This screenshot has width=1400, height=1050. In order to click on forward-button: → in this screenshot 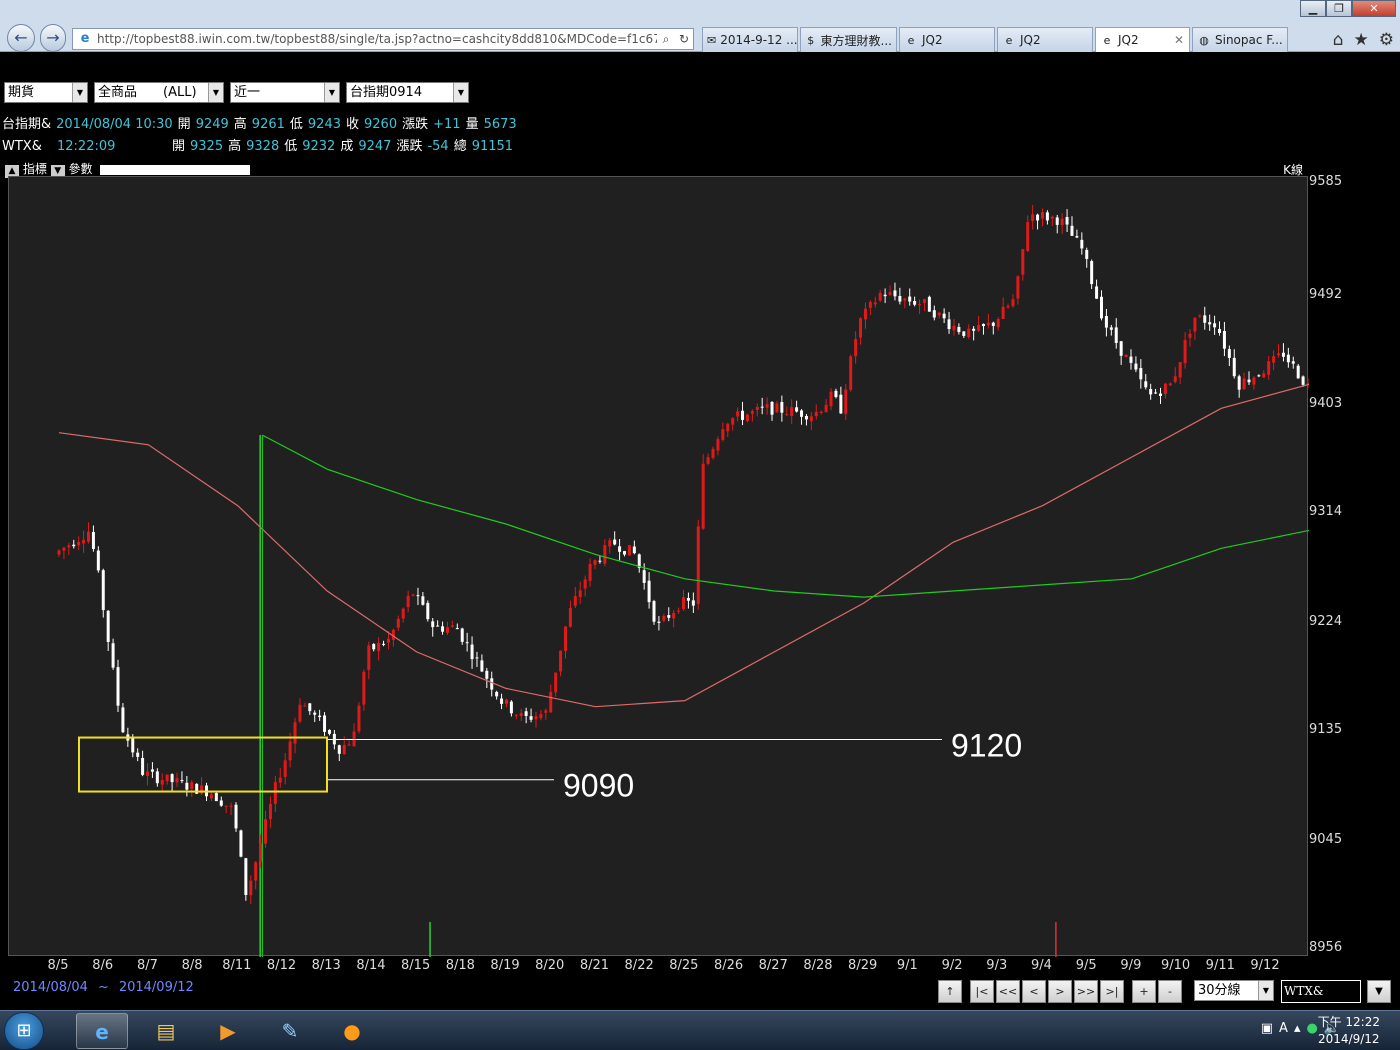, I will do `click(53, 38)`.